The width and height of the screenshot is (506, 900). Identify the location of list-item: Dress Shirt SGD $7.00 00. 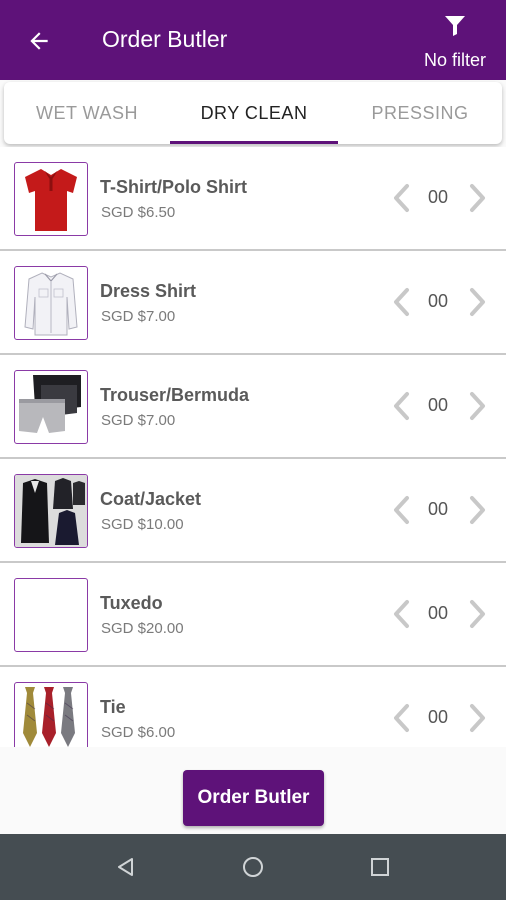
(253, 303).